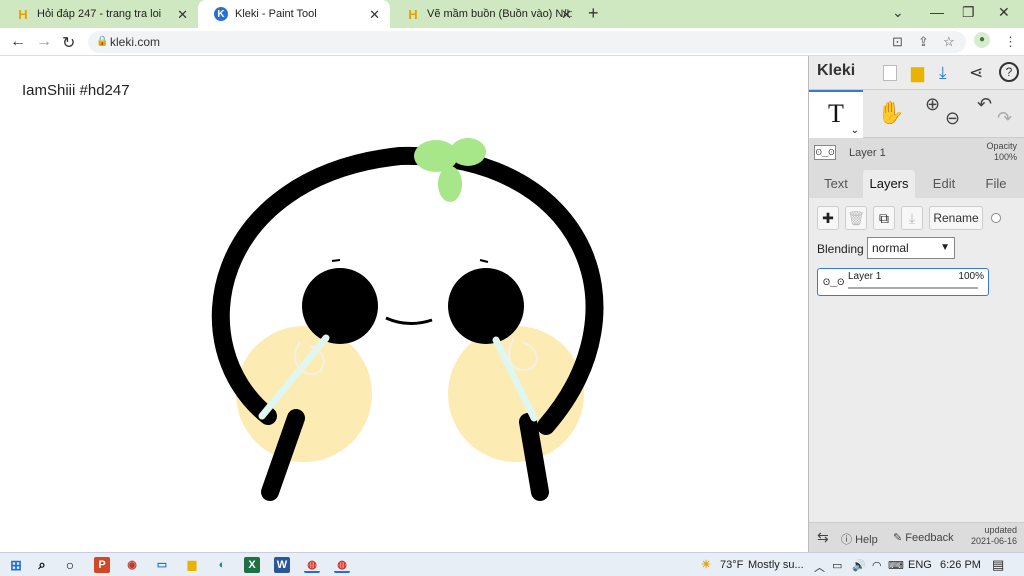  I want to click on bookmark-star-icon: ☆, so click(949, 42).